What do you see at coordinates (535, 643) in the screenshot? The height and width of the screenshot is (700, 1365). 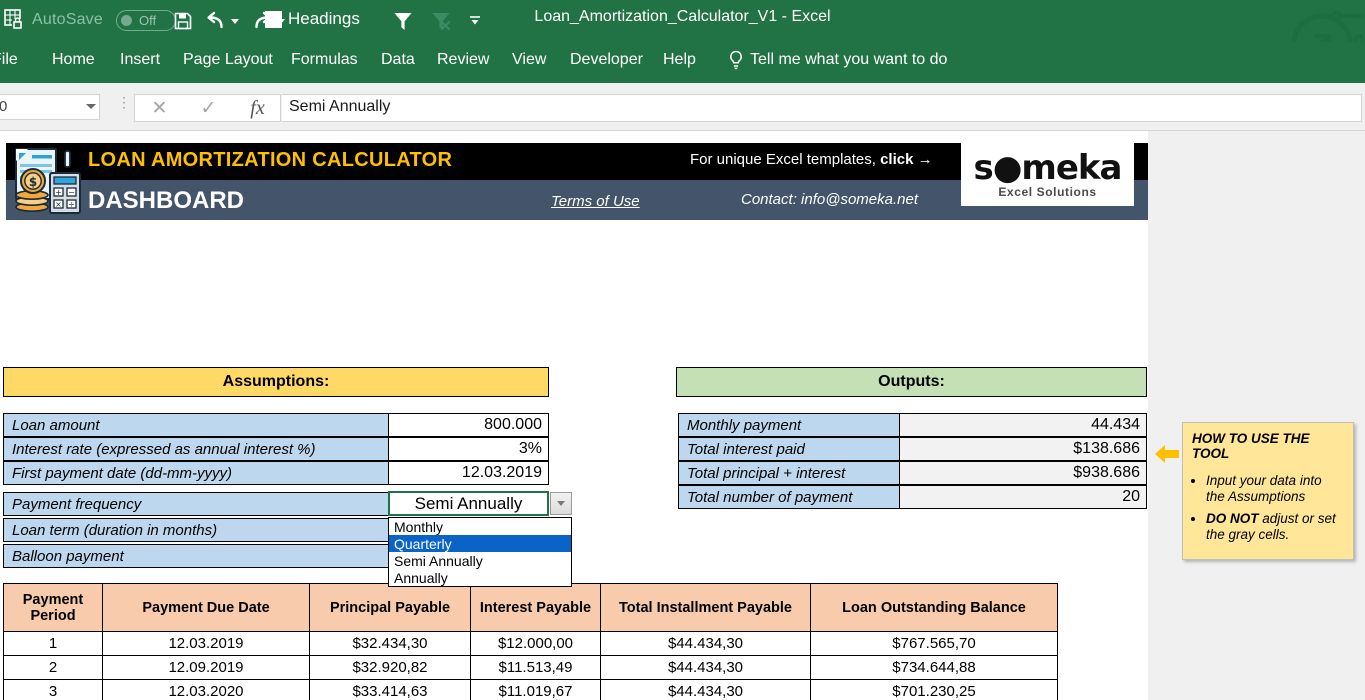 I see `cell-interest: $12.000,00` at bounding box center [535, 643].